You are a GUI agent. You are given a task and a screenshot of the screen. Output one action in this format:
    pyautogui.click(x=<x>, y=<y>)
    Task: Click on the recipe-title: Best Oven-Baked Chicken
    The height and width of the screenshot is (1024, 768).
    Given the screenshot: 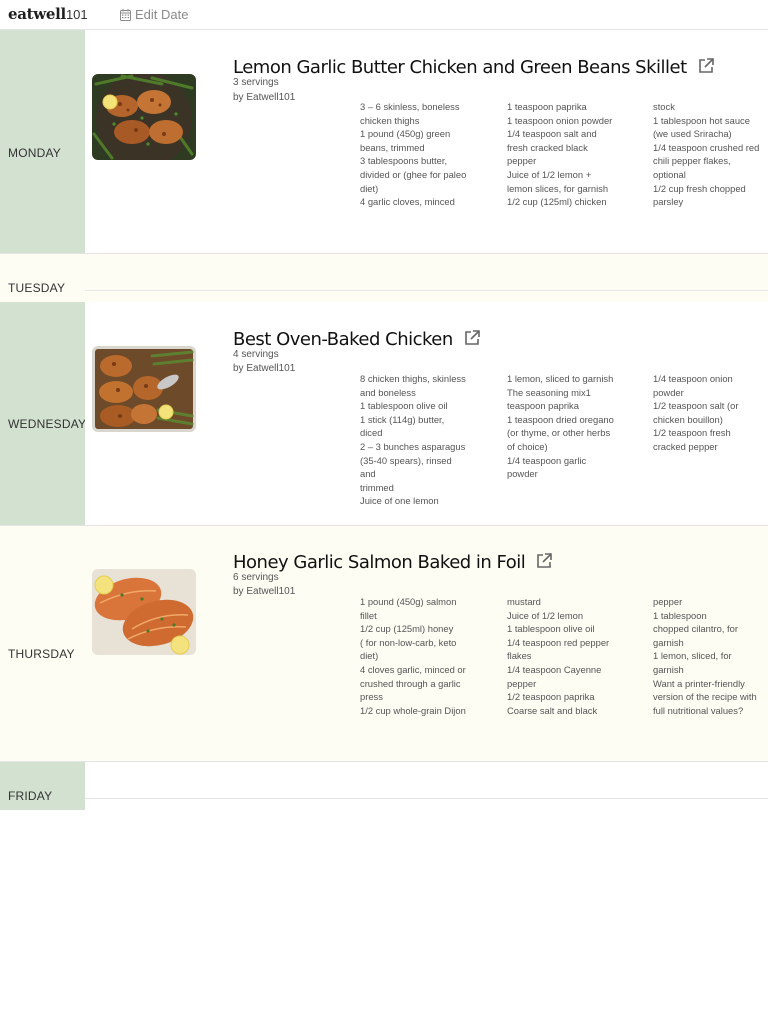 What is the action you would take?
    pyautogui.click(x=357, y=339)
    